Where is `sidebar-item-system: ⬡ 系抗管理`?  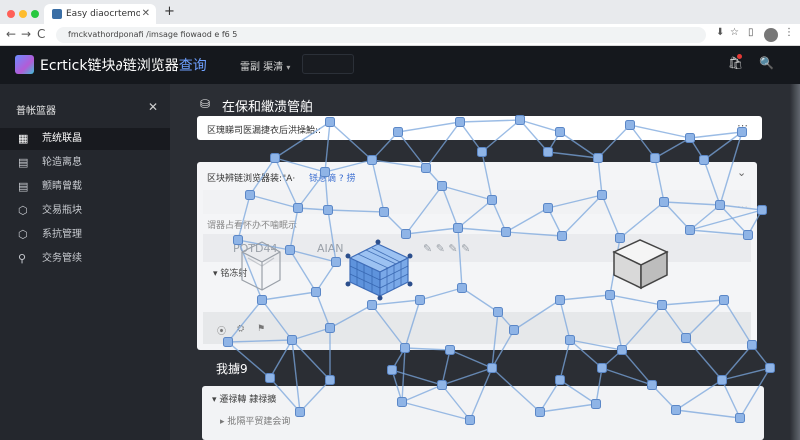
sidebar-item-system: ⬡ 系抗管理 is located at coordinates (85, 235).